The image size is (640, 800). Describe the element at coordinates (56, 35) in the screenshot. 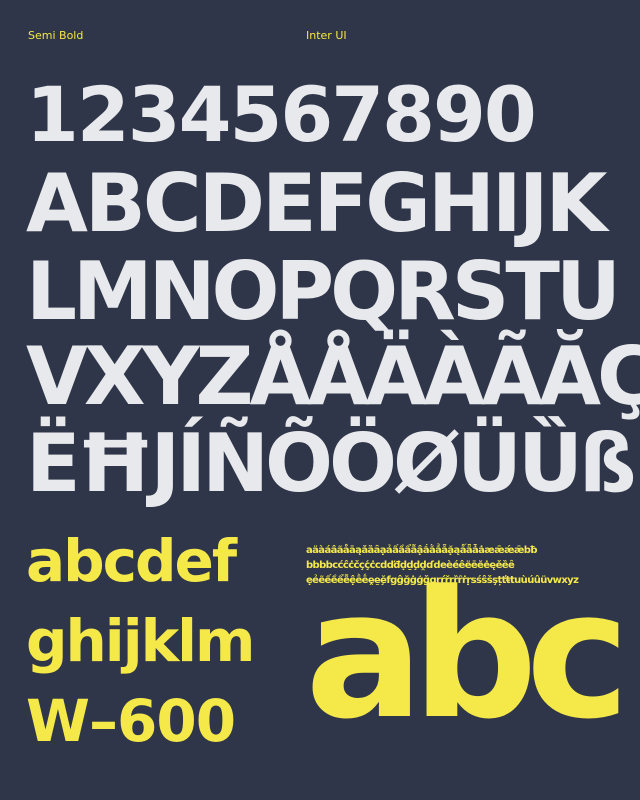

I see `font-weight-label: Semi Bold` at that location.